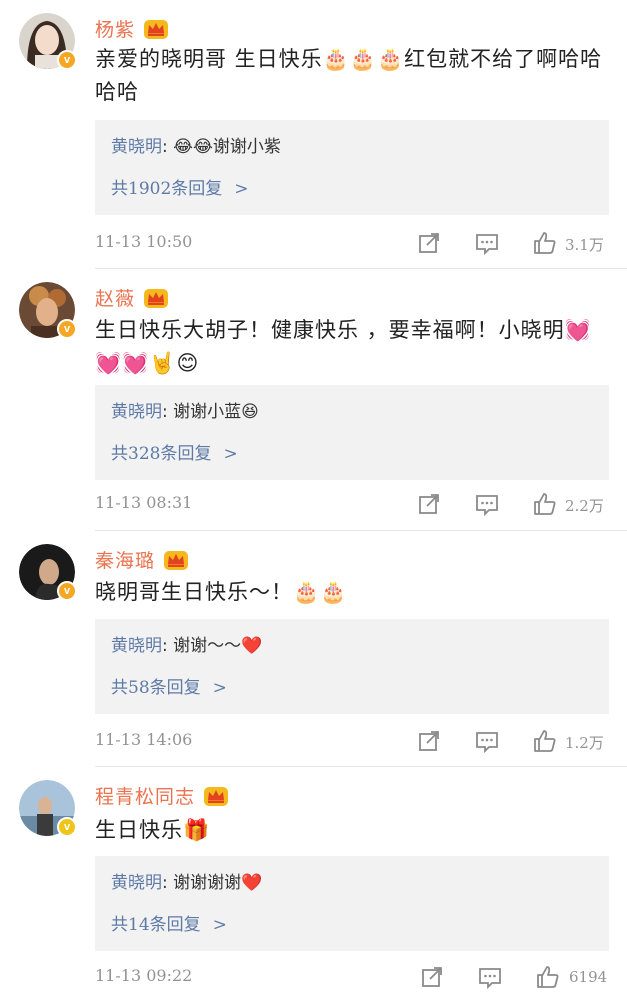  What do you see at coordinates (355, 978) in the screenshot?
I see `comment-meta: 11-13 09:22 6194` at bounding box center [355, 978].